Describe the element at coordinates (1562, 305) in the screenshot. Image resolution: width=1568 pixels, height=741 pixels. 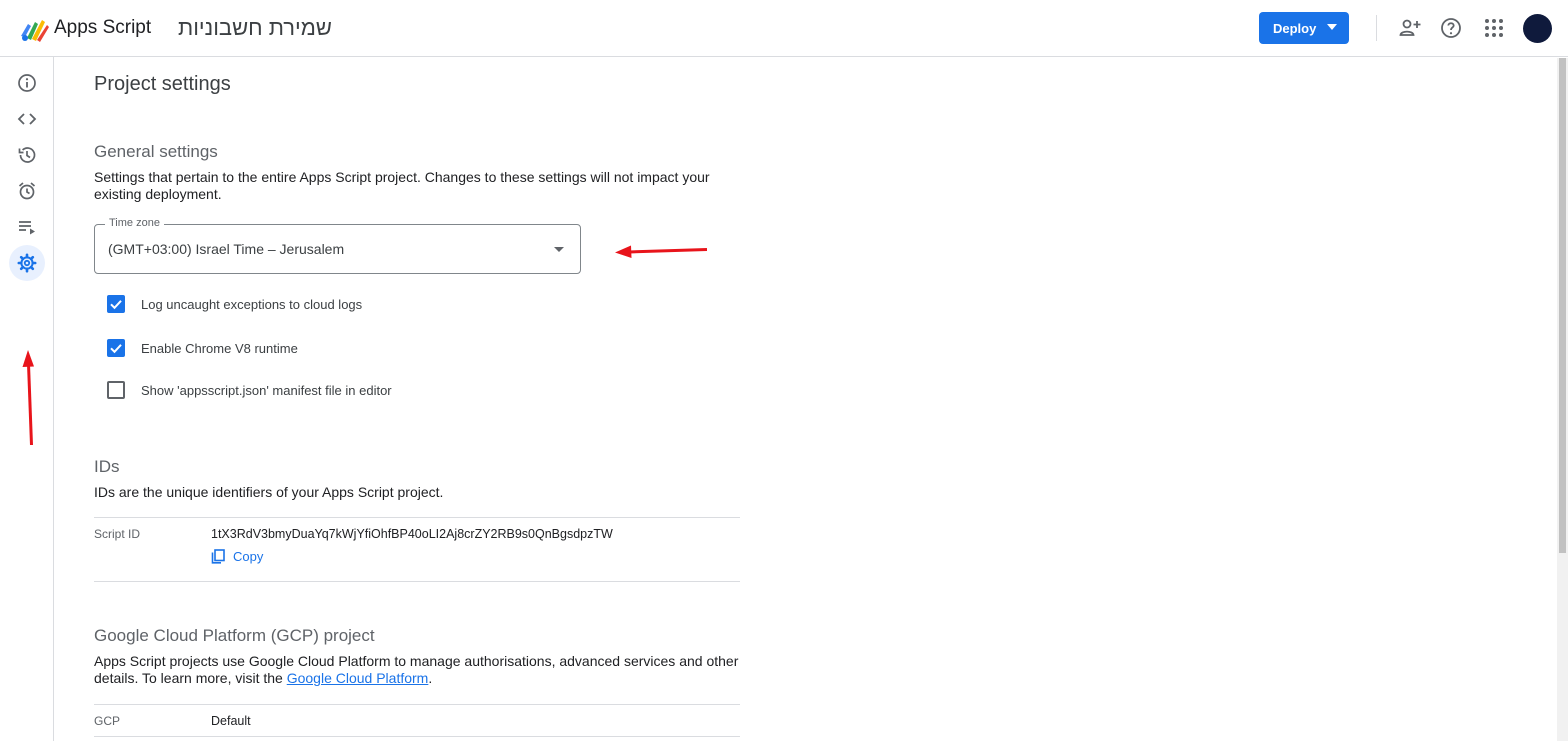
I see `scrollbar-thumb` at that location.